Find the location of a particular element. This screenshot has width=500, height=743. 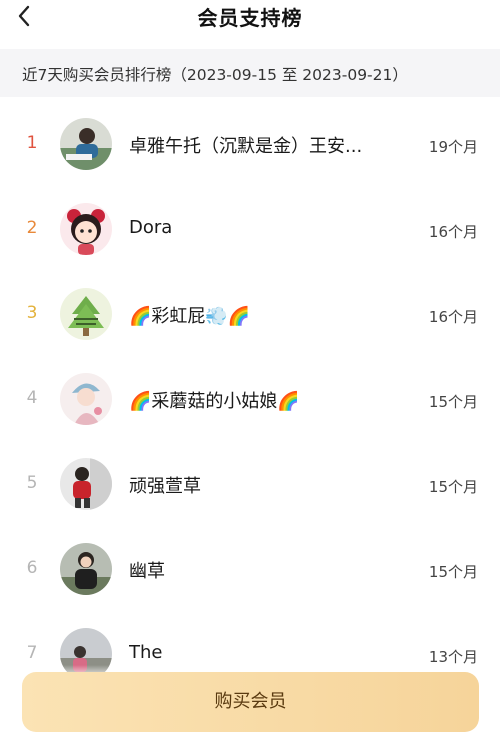

ranking-row: 1 卓雅午托（沉默是金）王安... 19个月 is located at coordinates (250, 139).